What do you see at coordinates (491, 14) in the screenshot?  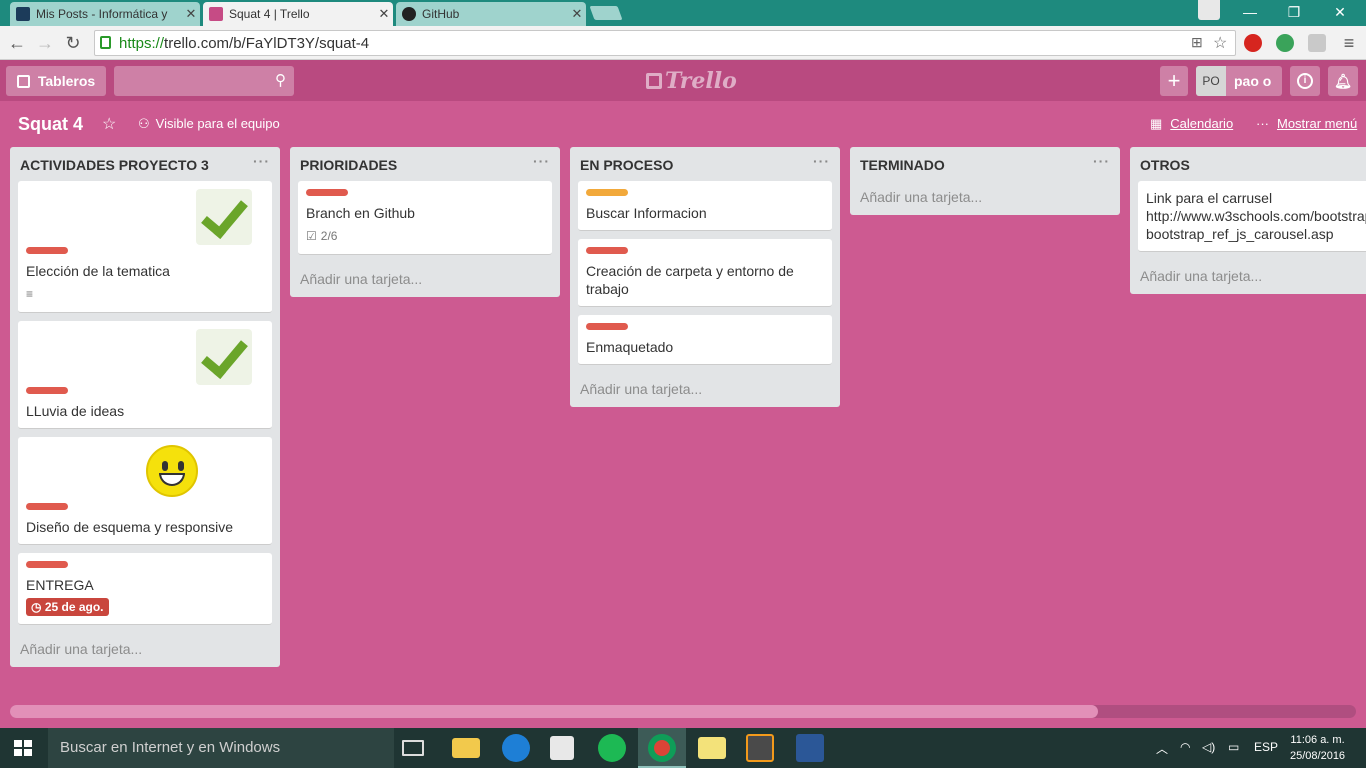 I see `tab-github: GitHub ✕` at bounding box center [491, 14].